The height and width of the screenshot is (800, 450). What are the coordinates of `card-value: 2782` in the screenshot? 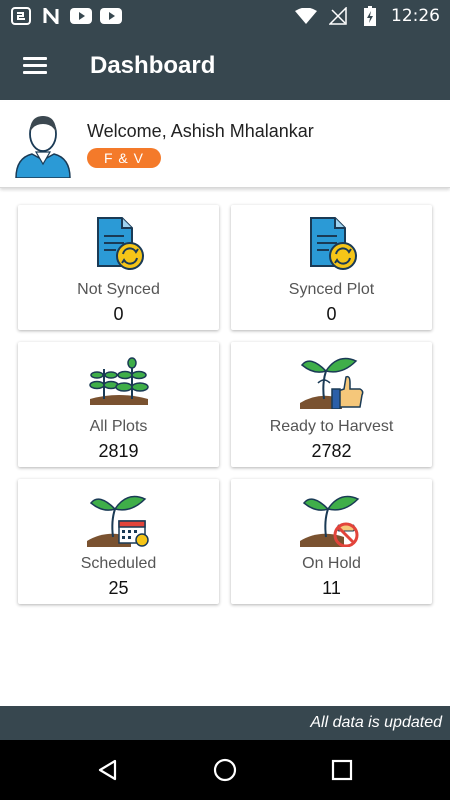 It's located at (331, 451).